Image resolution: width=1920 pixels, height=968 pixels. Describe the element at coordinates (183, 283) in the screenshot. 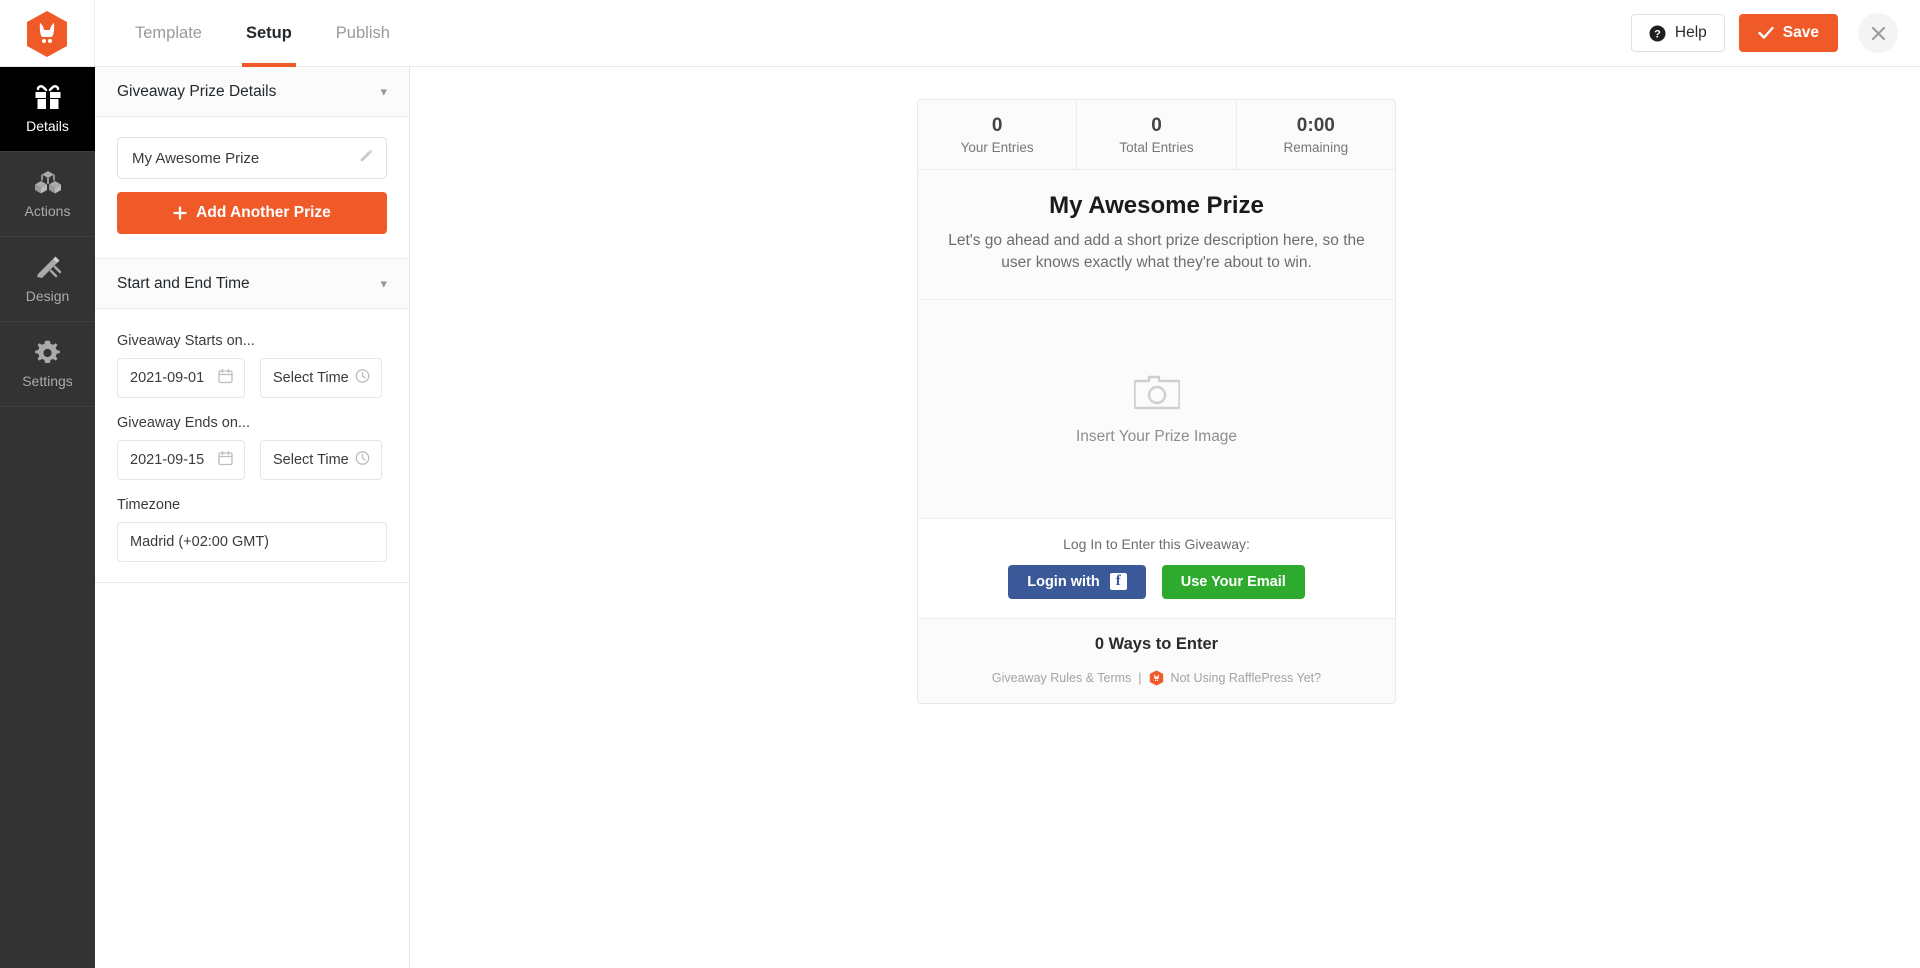

I see `start-end-time-title: Start and End Time` at that location.